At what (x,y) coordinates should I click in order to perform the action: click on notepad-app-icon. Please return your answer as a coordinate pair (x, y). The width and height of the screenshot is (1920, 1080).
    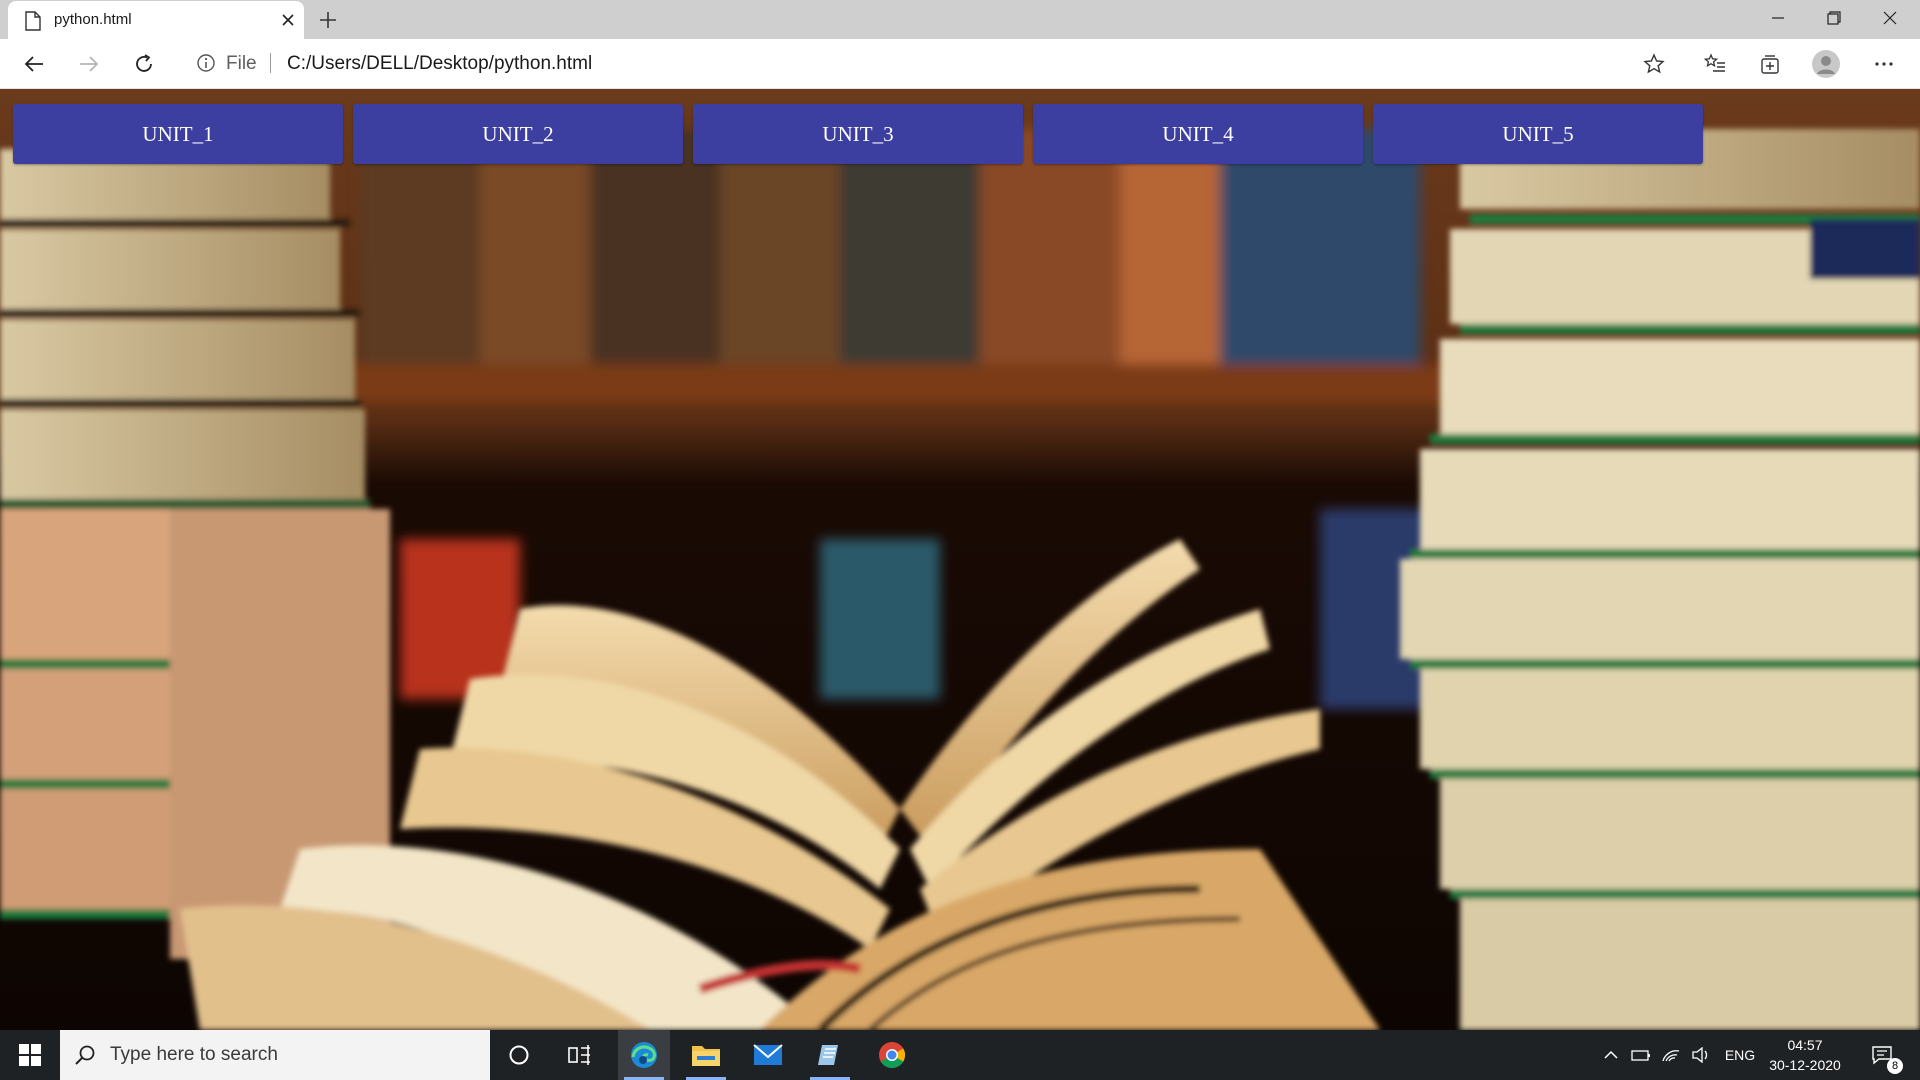
    Looking at the image, I should click on (830, 1055).